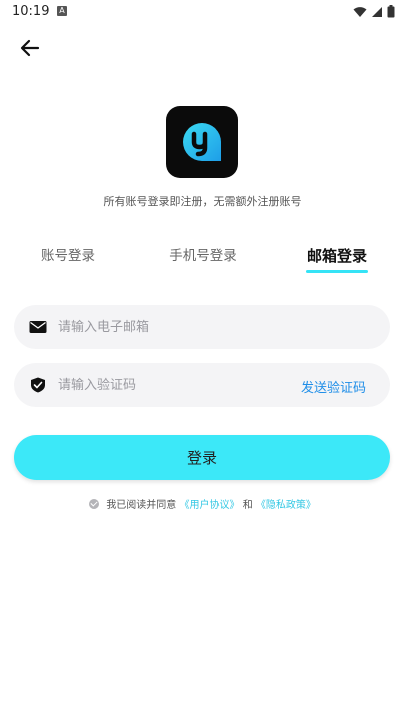  What do you see at coordinates (173, 327) in the screenshot?
I see `email-input` at bounding box center [173, 327].